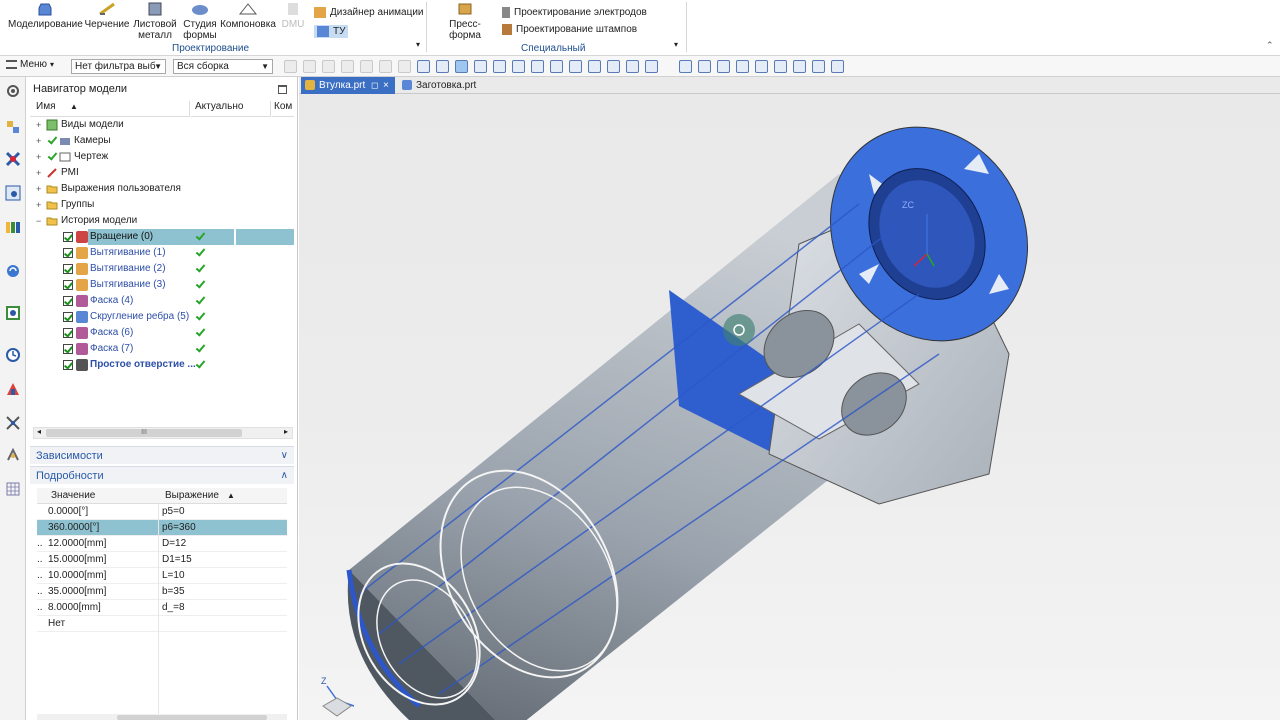 The height and width of the screenshot is (720, 1280). I want to click on tab-zagotovka: Заготовка.prt, so click(446, 85).